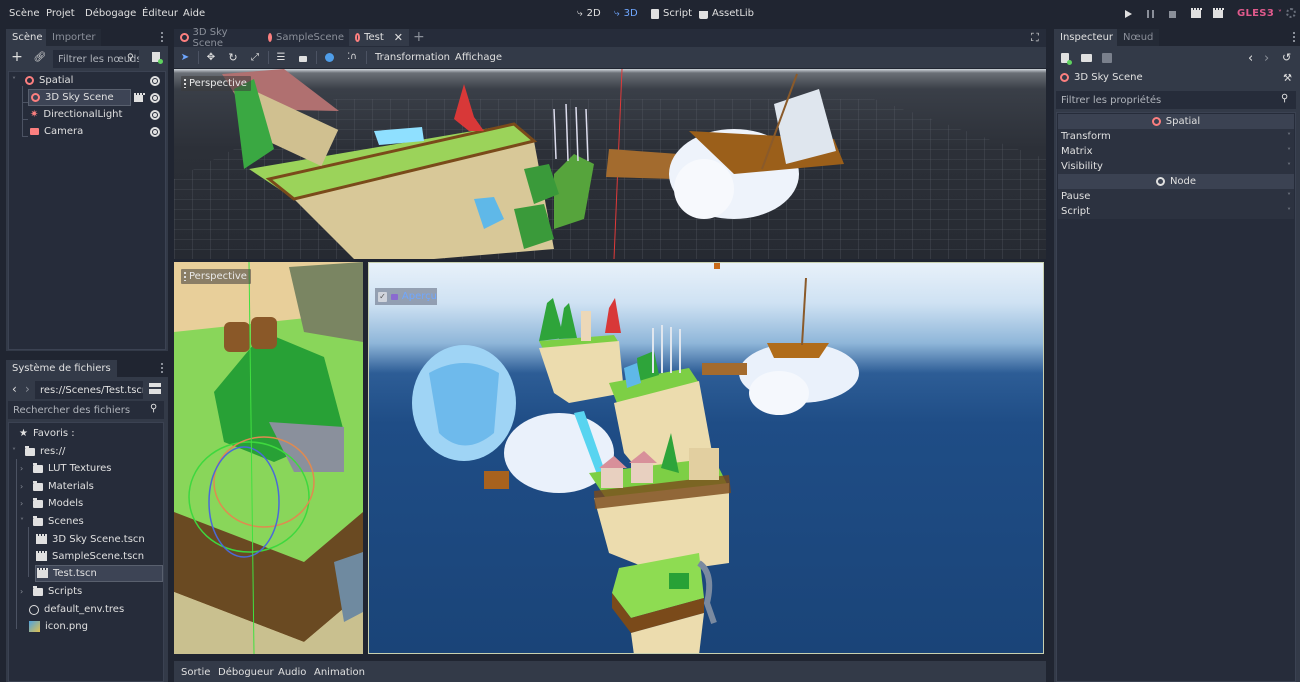 The height and width of the screenshot is (682, 1300). Describe the element at coordinates (1287, 78) in the screenshot. I see `object-menu-button: ⚒` at that location.